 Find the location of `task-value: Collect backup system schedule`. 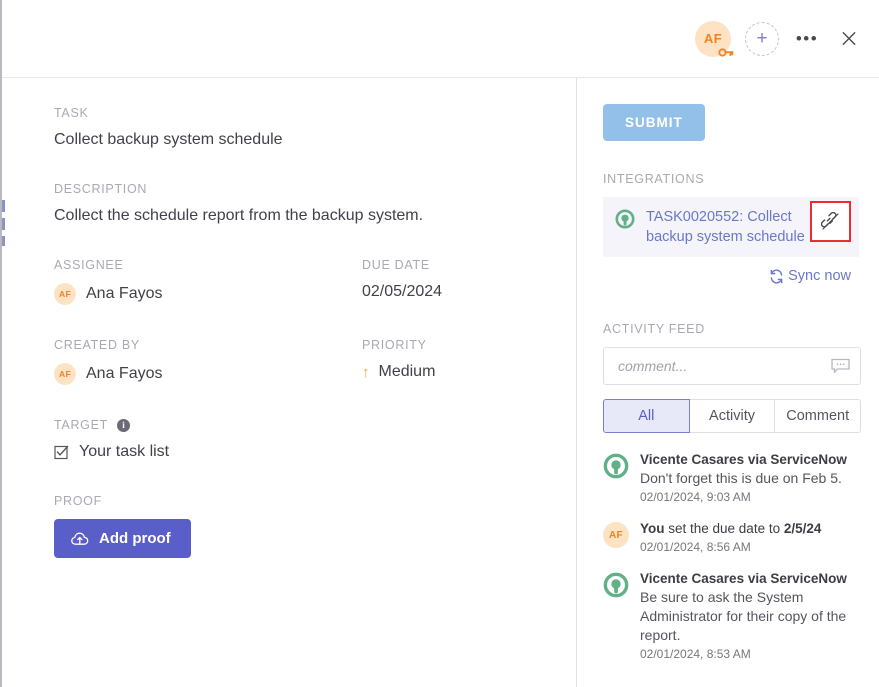

task-value: Collect backup system schedule is located at coordinates (168, 139).